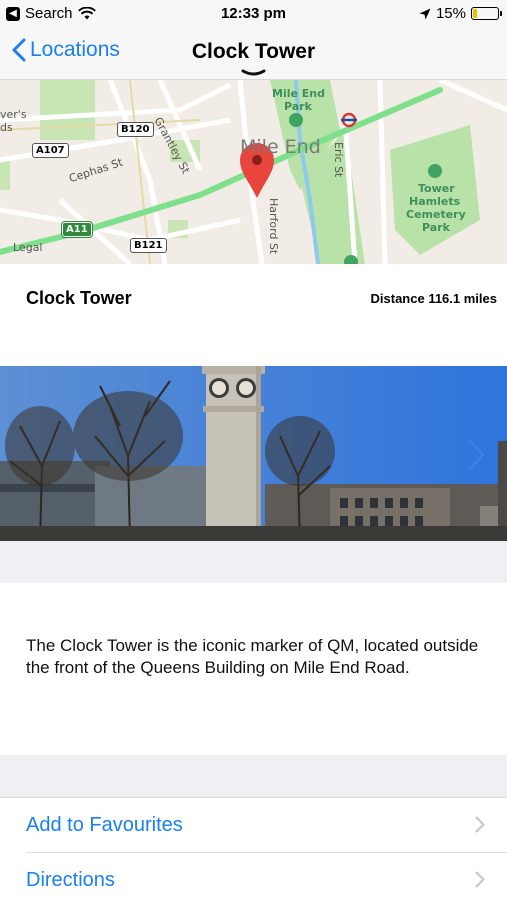 The height and width of the screenshot is (900, 507). Describe the element at coordinates (104, 825) in the screenshot. I see `add-to-favourites-label: Add to Favourites` at that location.